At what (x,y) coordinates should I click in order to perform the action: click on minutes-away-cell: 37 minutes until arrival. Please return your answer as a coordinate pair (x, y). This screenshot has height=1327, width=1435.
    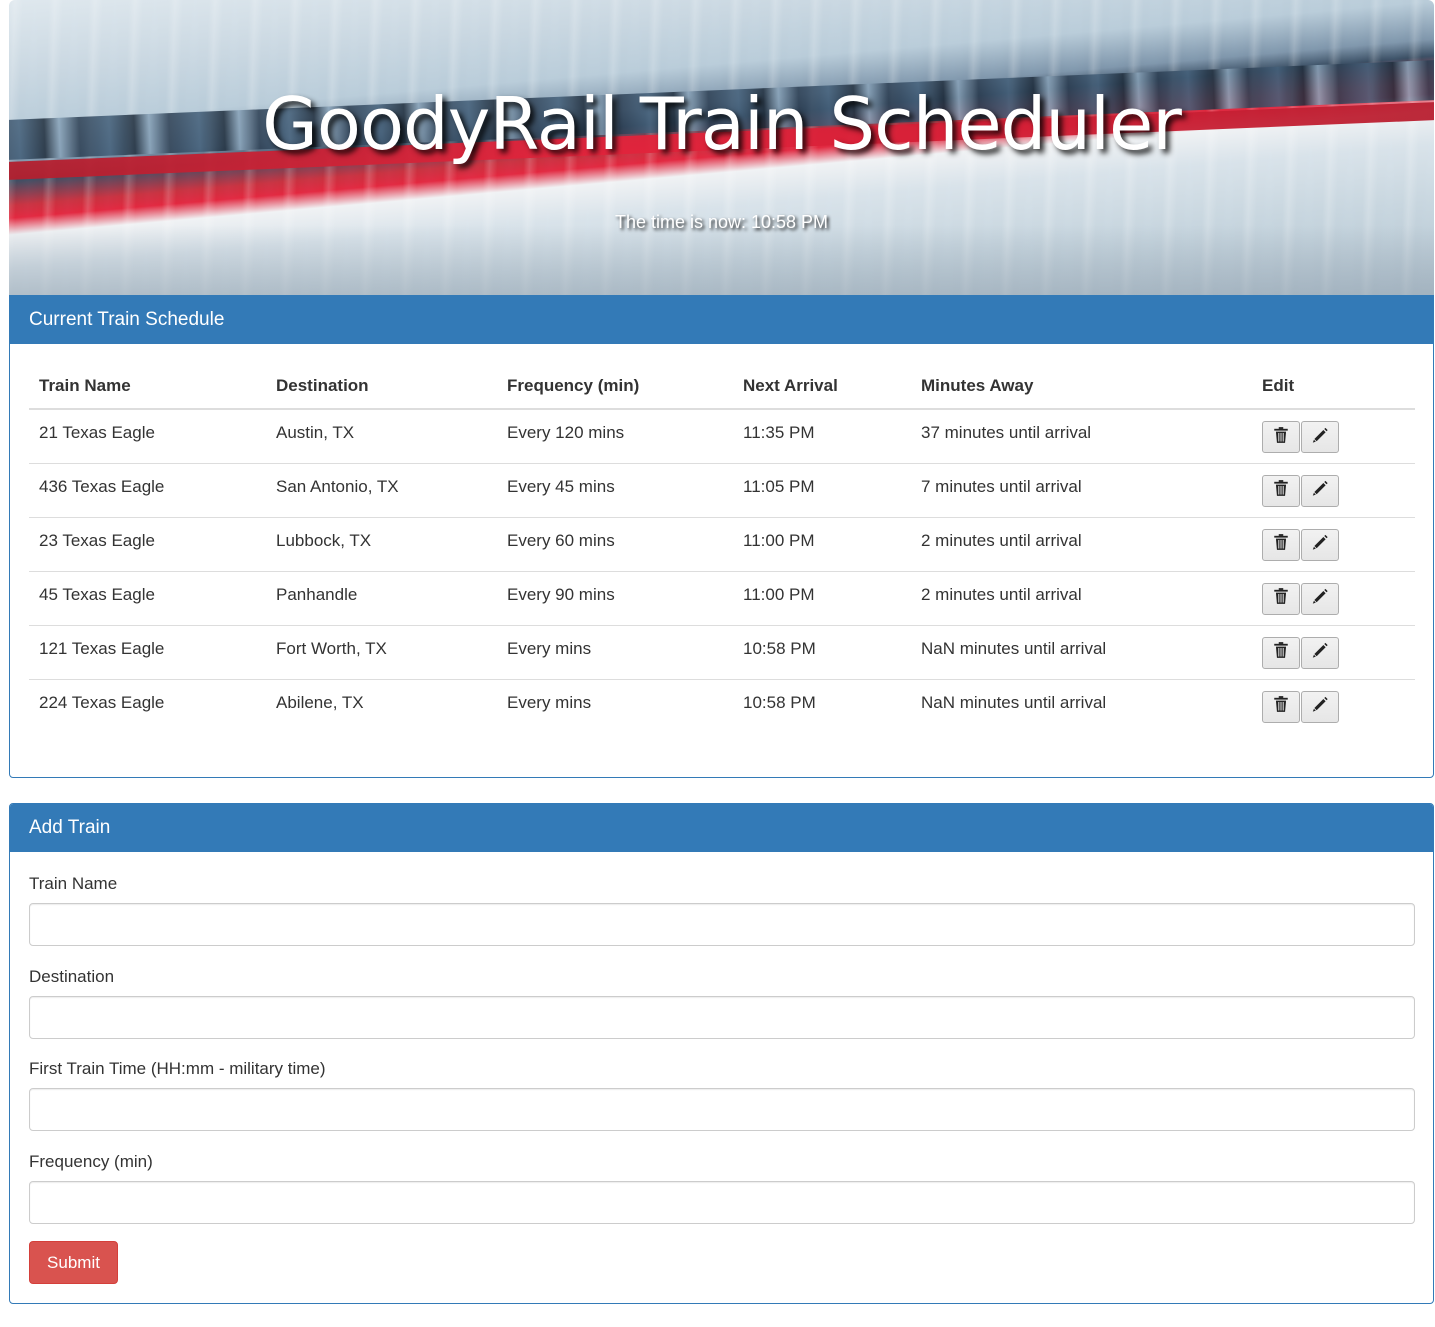
    Looking at the image, I should click on (1006, 432).